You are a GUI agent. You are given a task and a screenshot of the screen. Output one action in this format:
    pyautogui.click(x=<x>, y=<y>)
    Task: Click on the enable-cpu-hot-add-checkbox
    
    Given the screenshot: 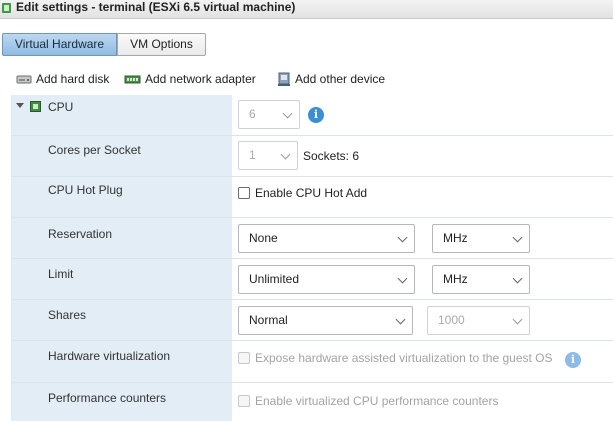 What is the action you would take?
    pyautogui.click(x=244, y=193)
    